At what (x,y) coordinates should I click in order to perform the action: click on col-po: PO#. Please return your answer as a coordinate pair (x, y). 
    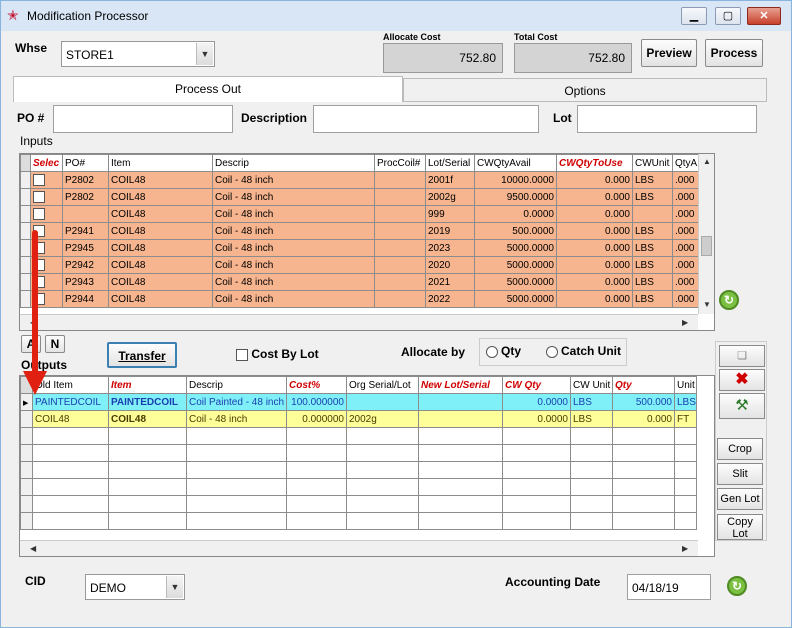
    Looking at the image, I should click on (85, 163).